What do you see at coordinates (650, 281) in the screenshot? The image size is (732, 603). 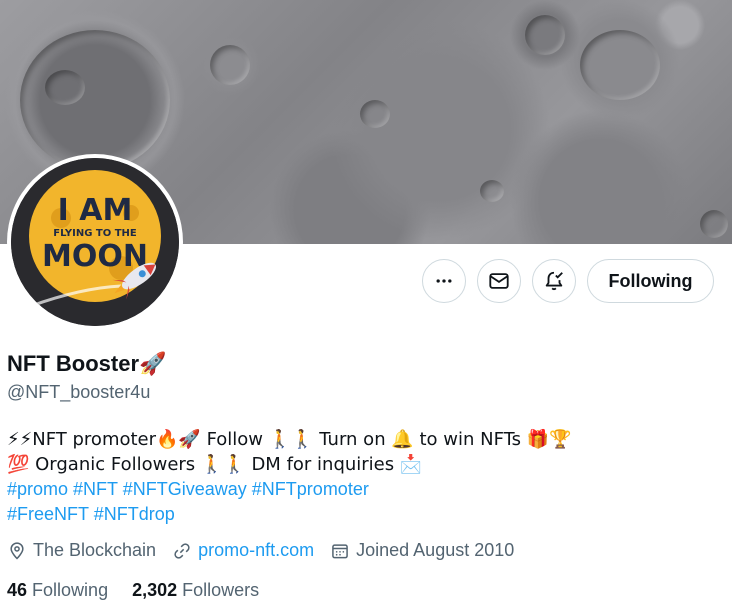 I see `following-button: Following` at bounding box center [650, 281].